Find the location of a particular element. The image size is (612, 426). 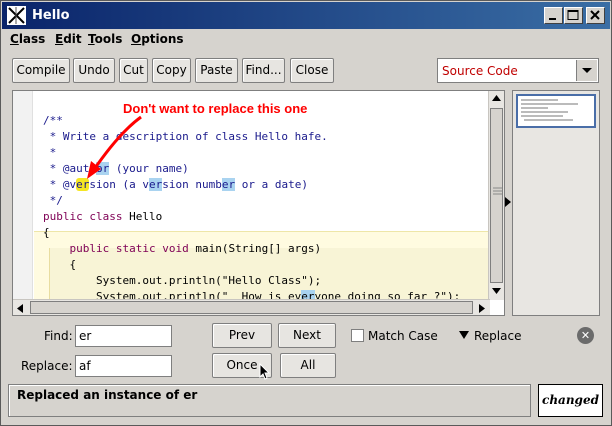

menu-tools: Tools is located at coordinates (105, 39).